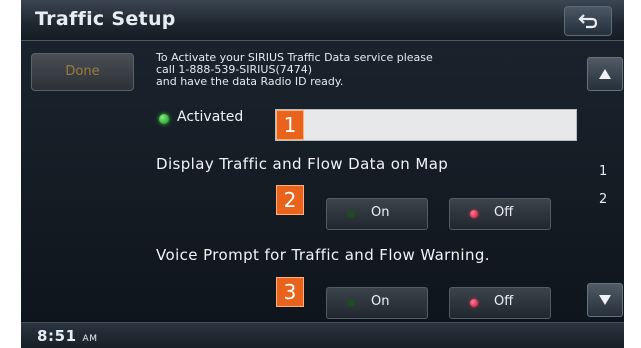 The height and width of the screenshot is (348, 641). What do you see at coordinates (57, 336) in the screenshot?
I see `clock-time: 8:51` at bounding box center [57, 336].